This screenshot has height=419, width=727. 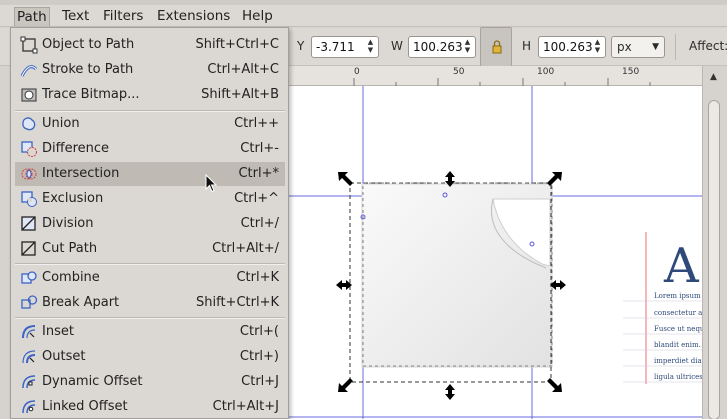 I want to click on menu-item-label: Exclusion, so click(x=73, y=198).